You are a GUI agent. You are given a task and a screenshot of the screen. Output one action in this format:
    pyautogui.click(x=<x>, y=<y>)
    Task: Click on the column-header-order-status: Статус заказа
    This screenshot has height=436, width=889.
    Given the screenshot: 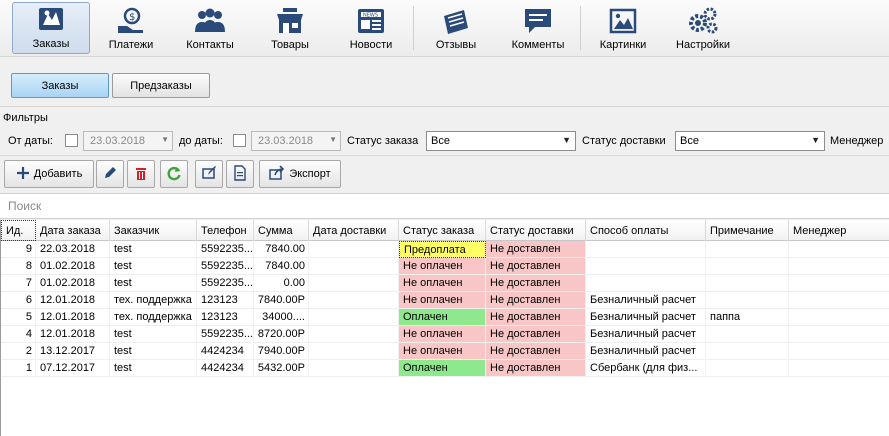 What is the action you would take?
    pyautogui.click(x=442, y=230)
    